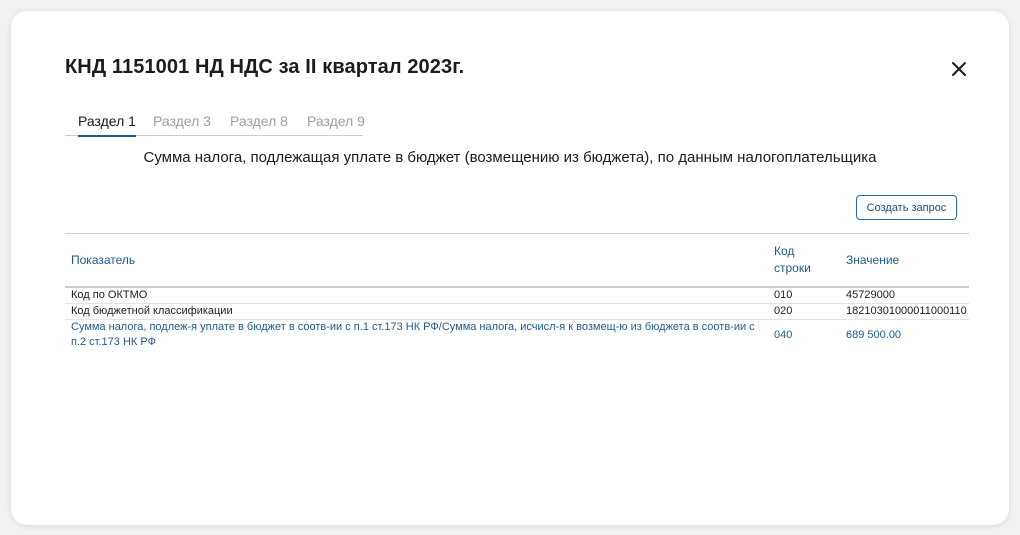 The width and height of the screenshot is (1020, 535). Describe the element at coordinates (107, 124) in the screenshot. I see `tab-section-1: Раздел 1` at that location.